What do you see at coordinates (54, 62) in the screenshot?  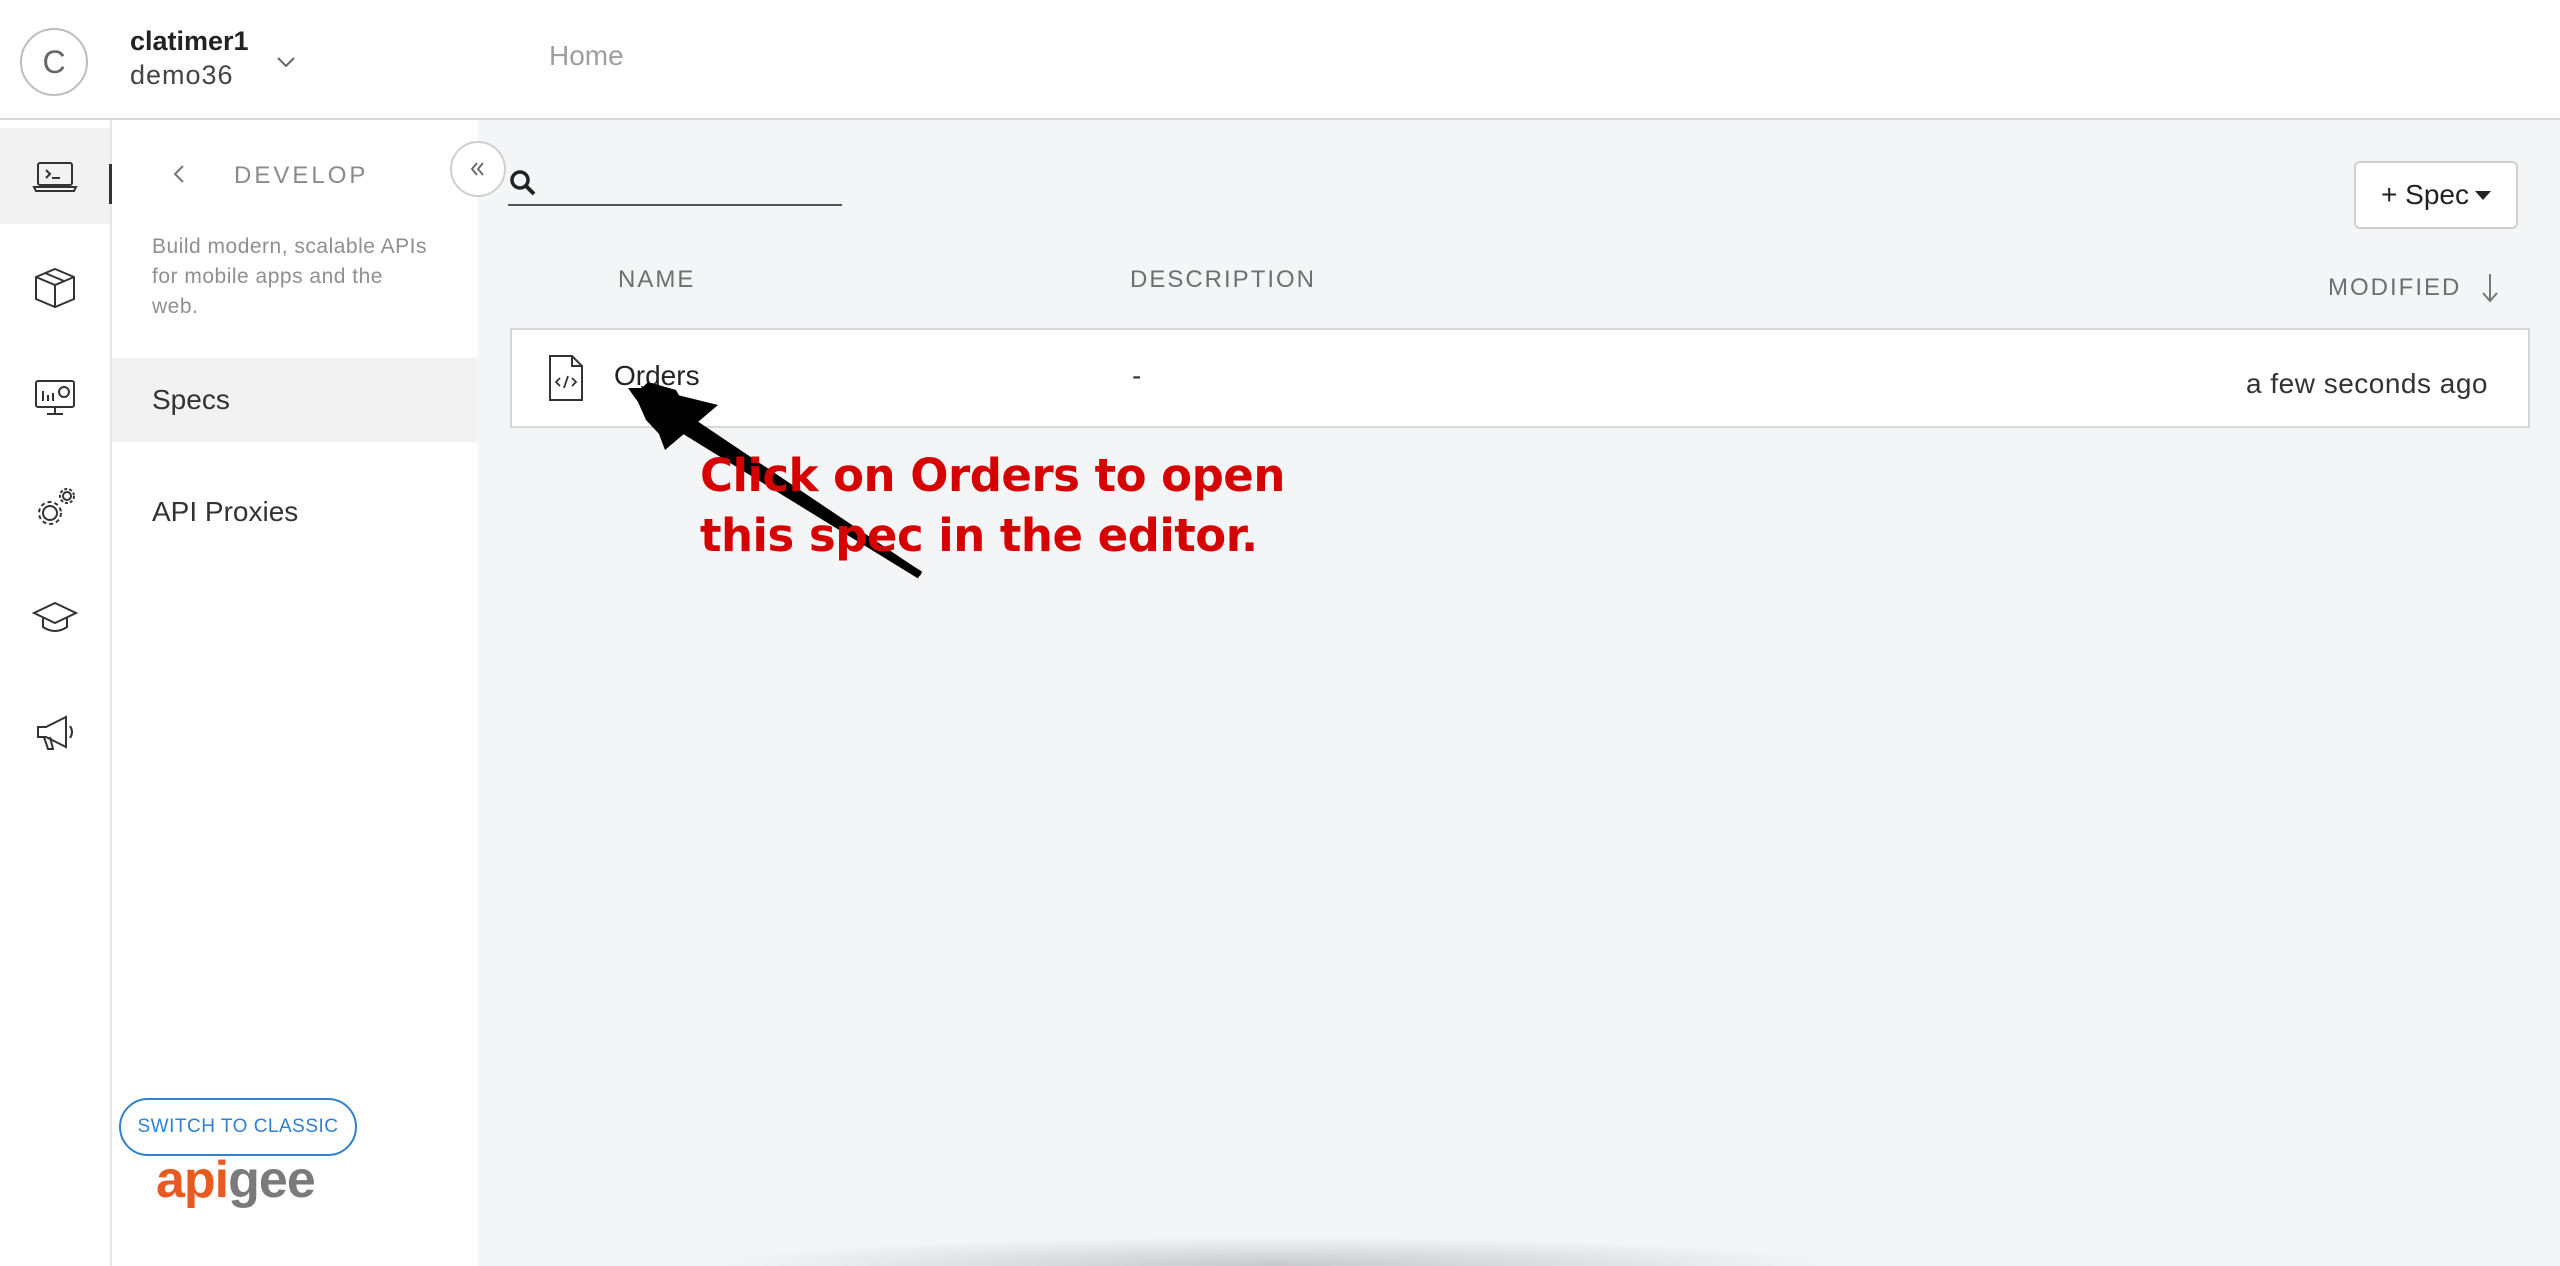 I see `avatar: C` at bounding box center [54, 62].